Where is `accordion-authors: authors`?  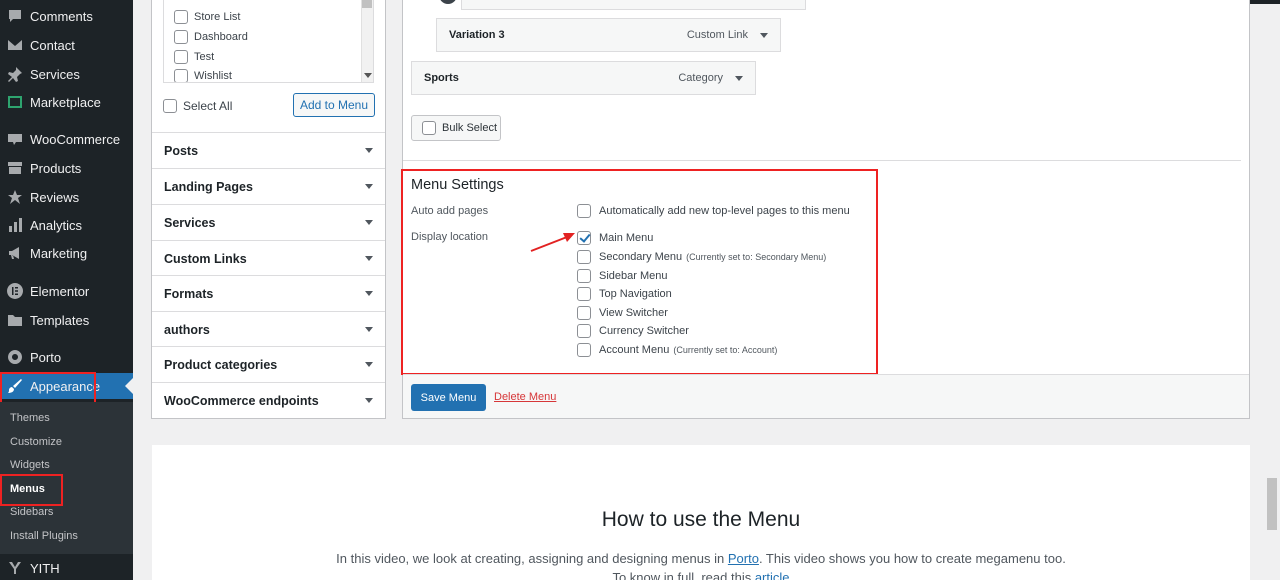
accordion-authors: authors is located at coordinates (268, 329).